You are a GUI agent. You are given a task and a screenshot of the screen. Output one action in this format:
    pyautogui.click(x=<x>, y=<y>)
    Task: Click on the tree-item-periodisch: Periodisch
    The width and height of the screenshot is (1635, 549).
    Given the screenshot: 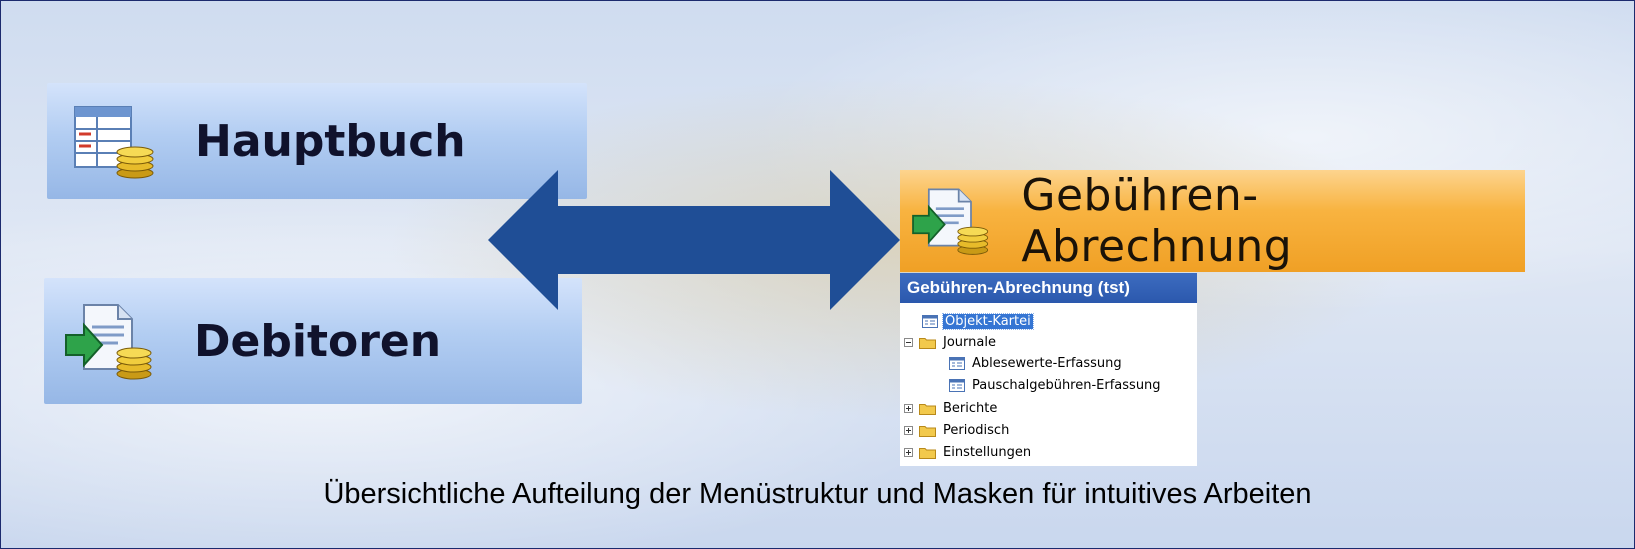 What is the action you would take?
    pyautogui.click(x=957, y=430)
    